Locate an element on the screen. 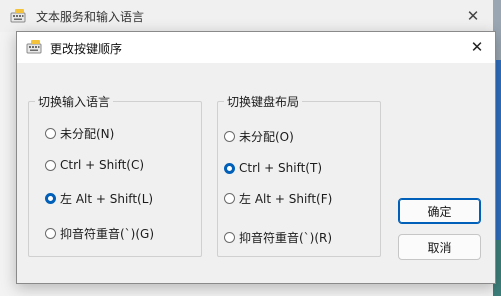 The width and height of the screenshot is (501, 296). radio-input-left-alt-shift: 左 Alt + Shift(L) is located at coordinates (99, 198).